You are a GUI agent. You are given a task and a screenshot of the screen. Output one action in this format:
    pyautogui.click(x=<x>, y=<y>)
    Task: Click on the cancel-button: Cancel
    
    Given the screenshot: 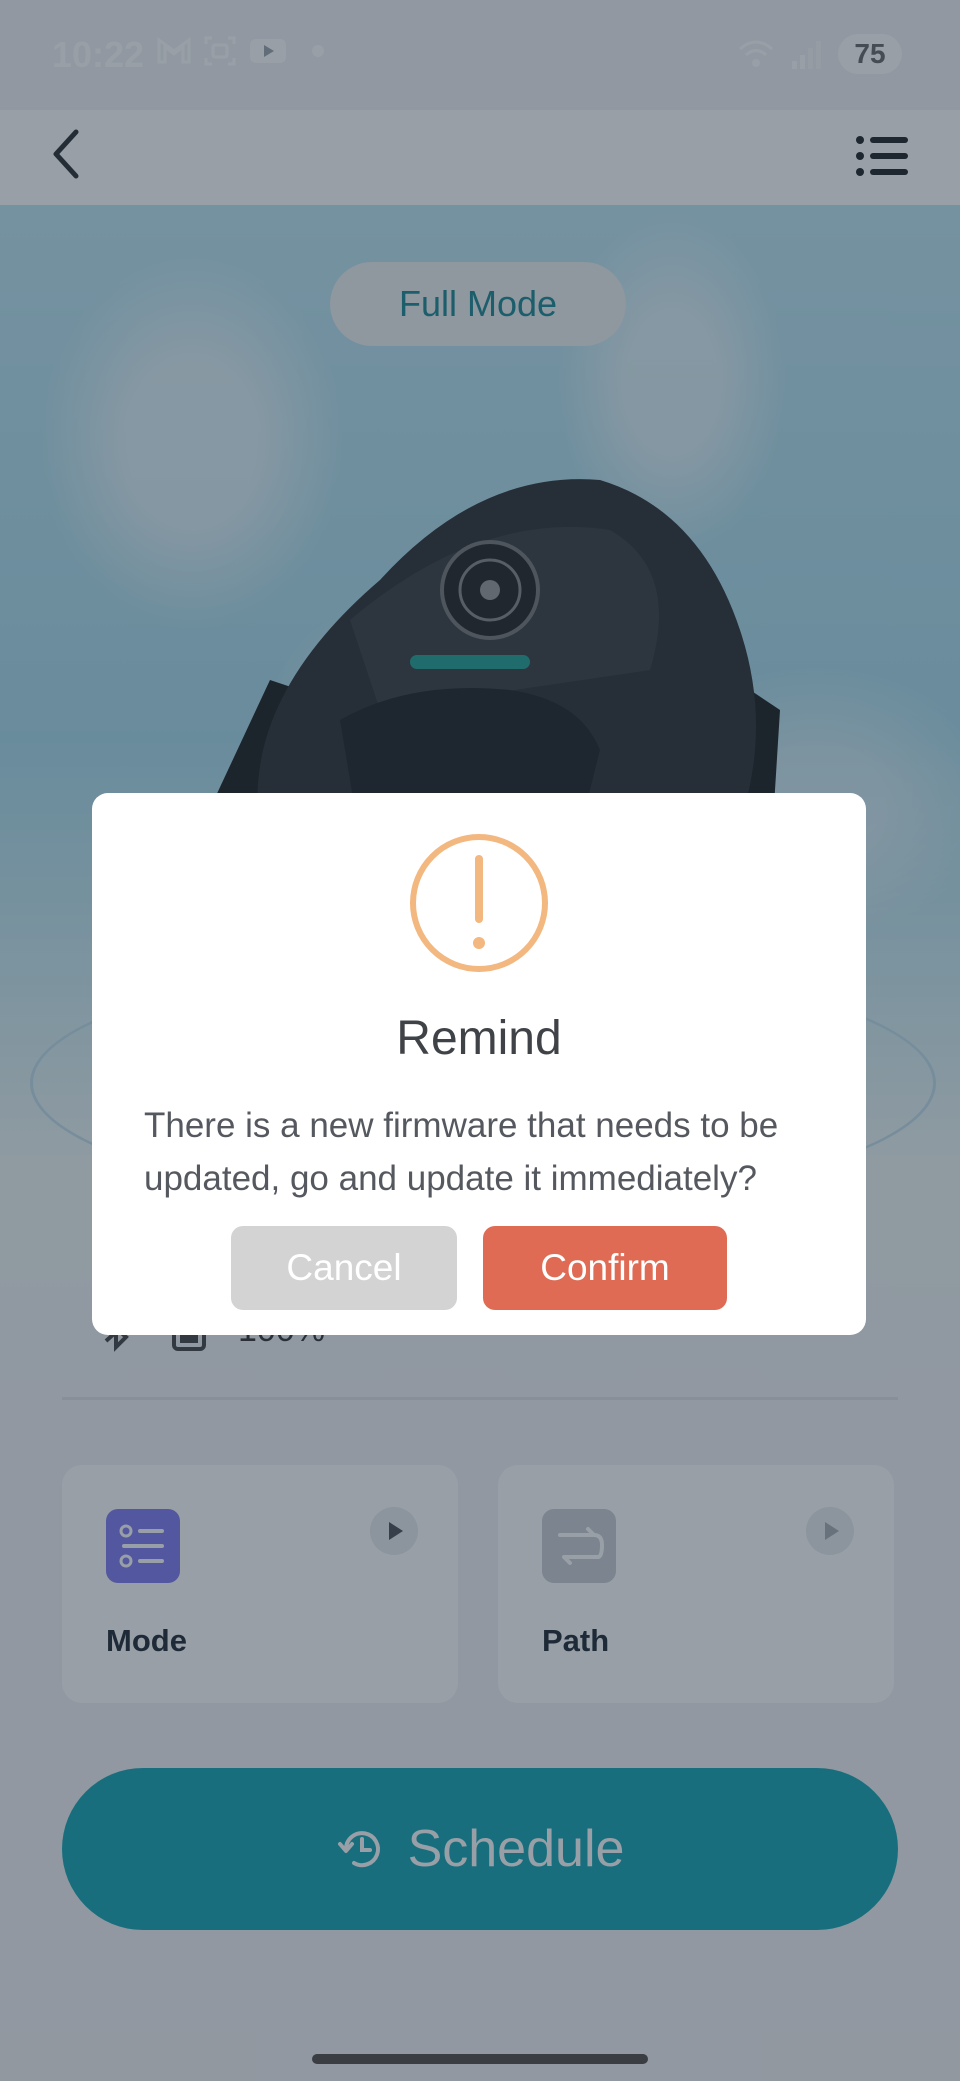 What is the action you would take?
    pyautogui.click(x=344, y=1268)
    